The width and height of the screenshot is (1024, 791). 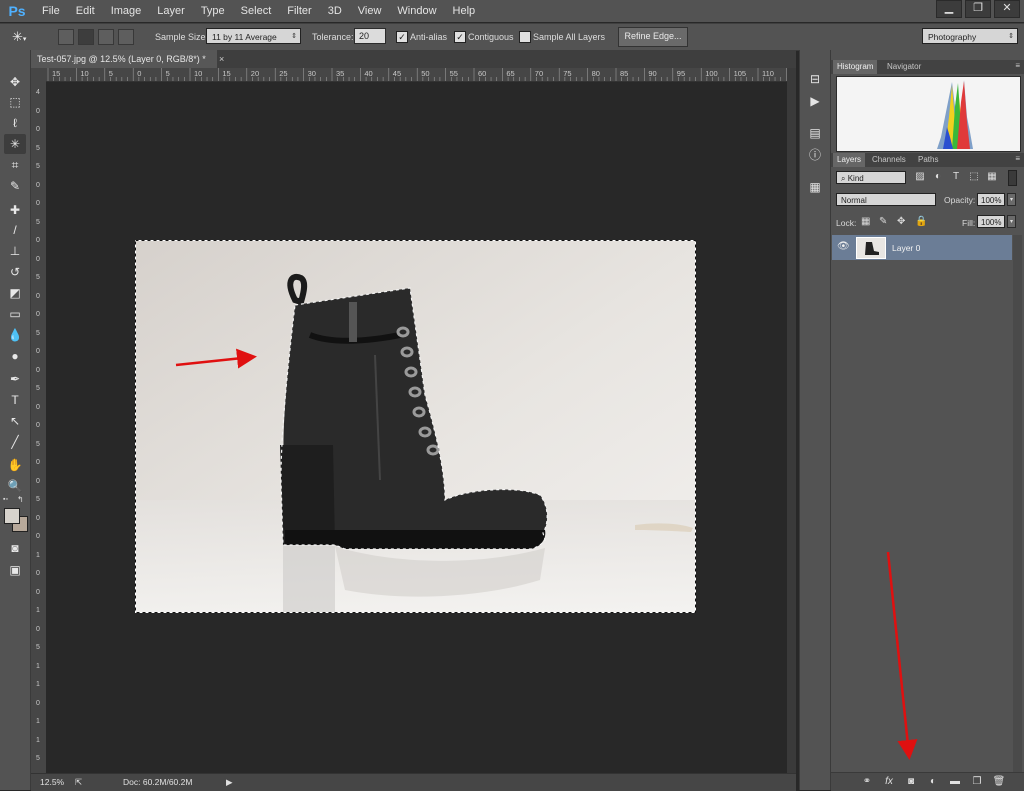 I want to click on healing-brush-tool-icon: ✚, so click(x=15, y=210).